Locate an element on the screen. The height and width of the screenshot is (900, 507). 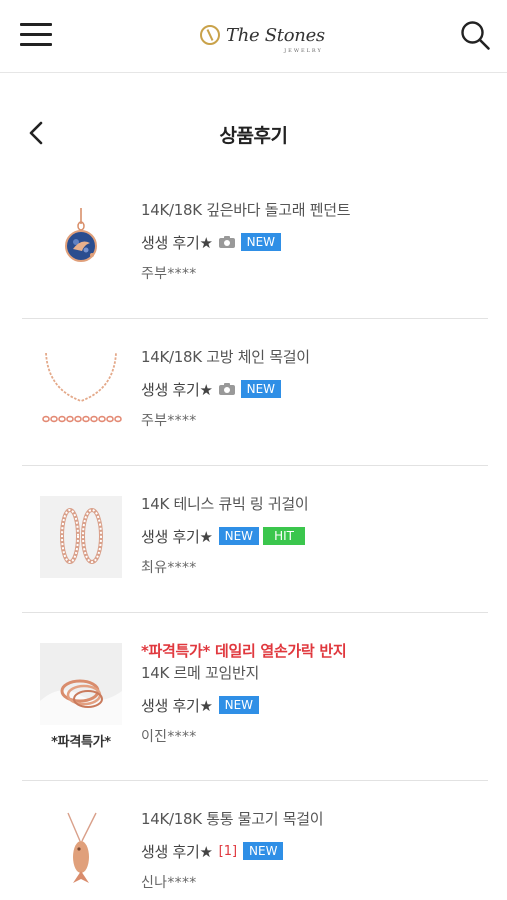
brand-name: The Stones JEWELRY is located at coordinates (275, 39).